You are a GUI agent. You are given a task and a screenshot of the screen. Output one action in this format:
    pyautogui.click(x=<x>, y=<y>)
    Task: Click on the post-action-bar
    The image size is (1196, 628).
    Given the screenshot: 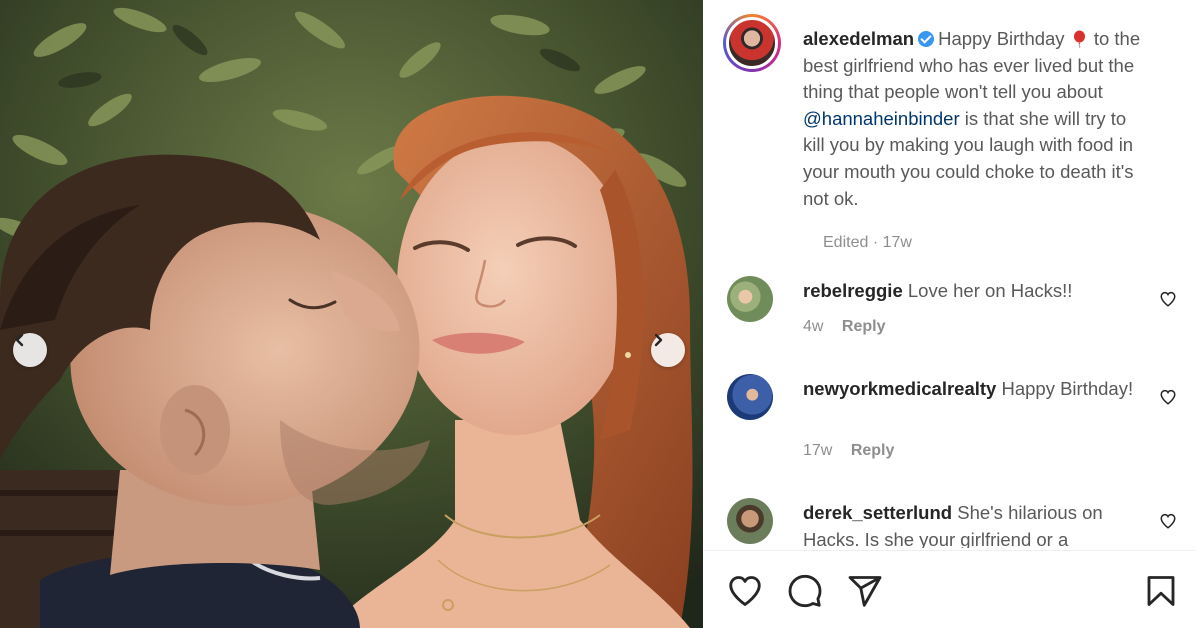 What is the action you would take?
    pyautogui.click(x=949, y=589)
    